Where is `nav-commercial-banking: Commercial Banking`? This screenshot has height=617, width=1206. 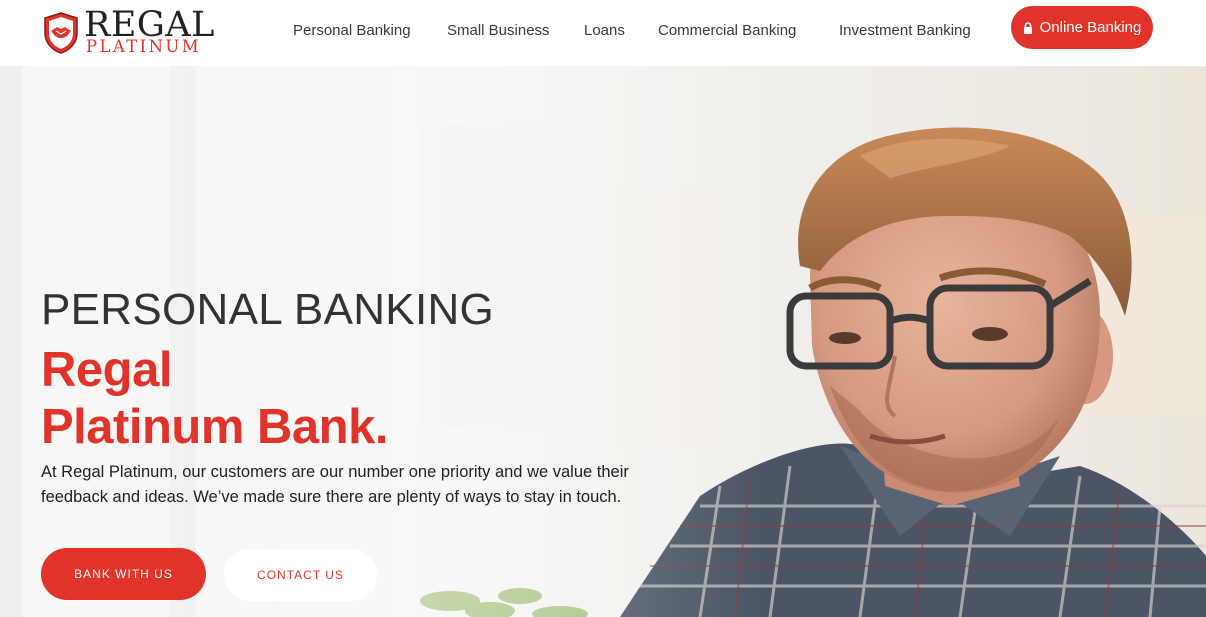
nav-commercial-banking: Commercial Banking is located at coordinates (727, 31).